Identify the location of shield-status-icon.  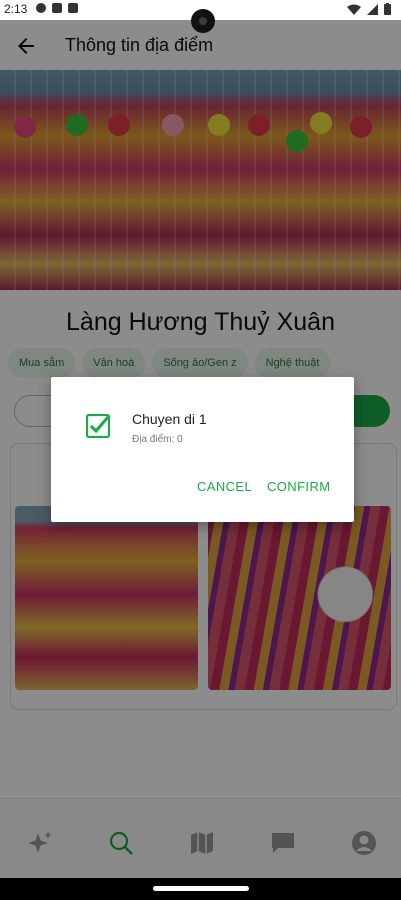
(57, 8).